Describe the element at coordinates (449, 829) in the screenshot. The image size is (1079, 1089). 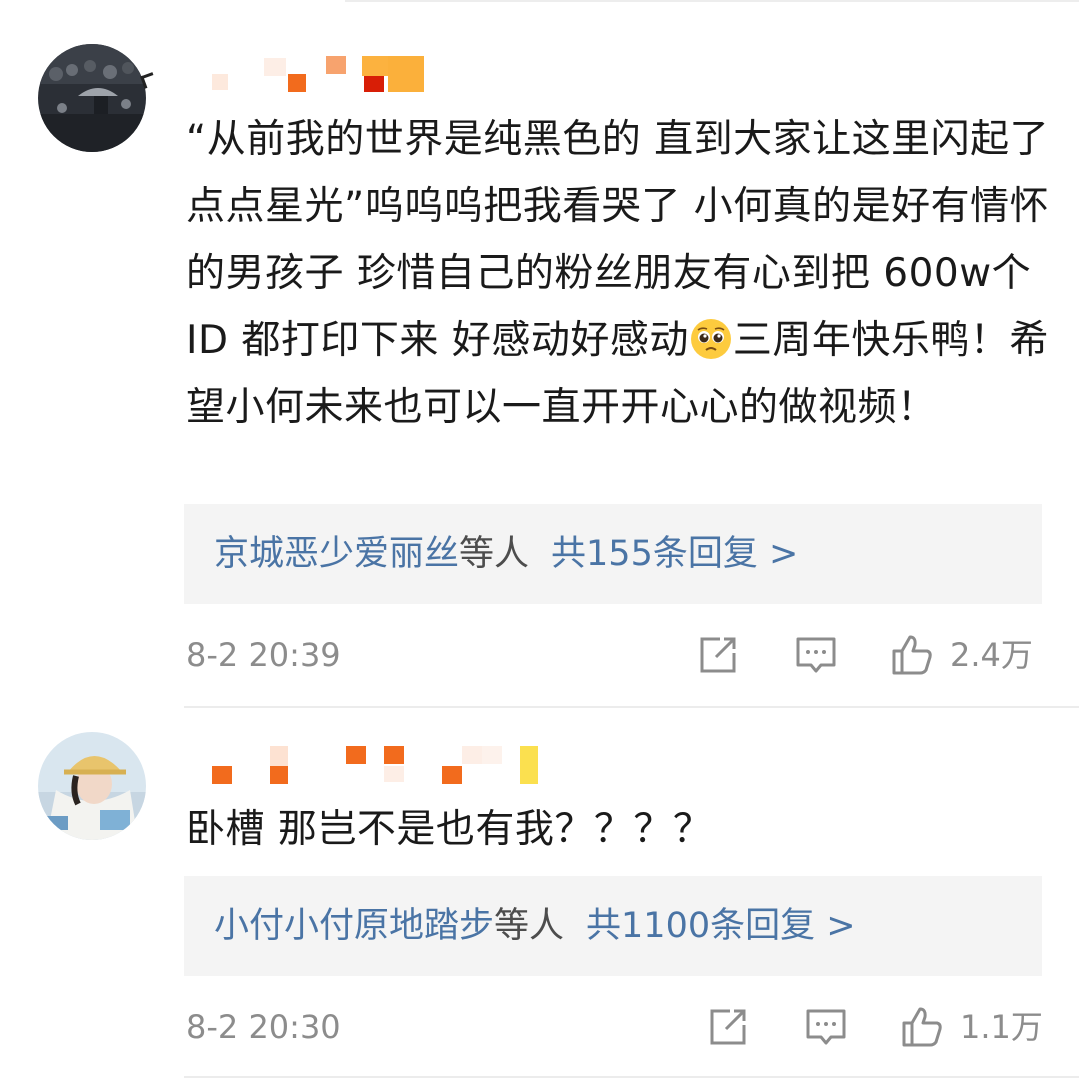
I see `comment-text-main: 卧槽 那岂不是也有我？？？？` at that location.